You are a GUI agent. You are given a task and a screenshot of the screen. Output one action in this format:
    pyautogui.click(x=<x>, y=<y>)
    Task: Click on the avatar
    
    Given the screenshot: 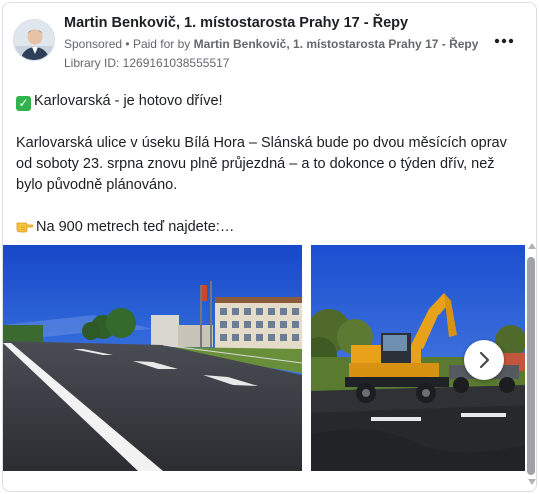 What is the action you would take?
    pyautogui.click(x=34, y=40)
    